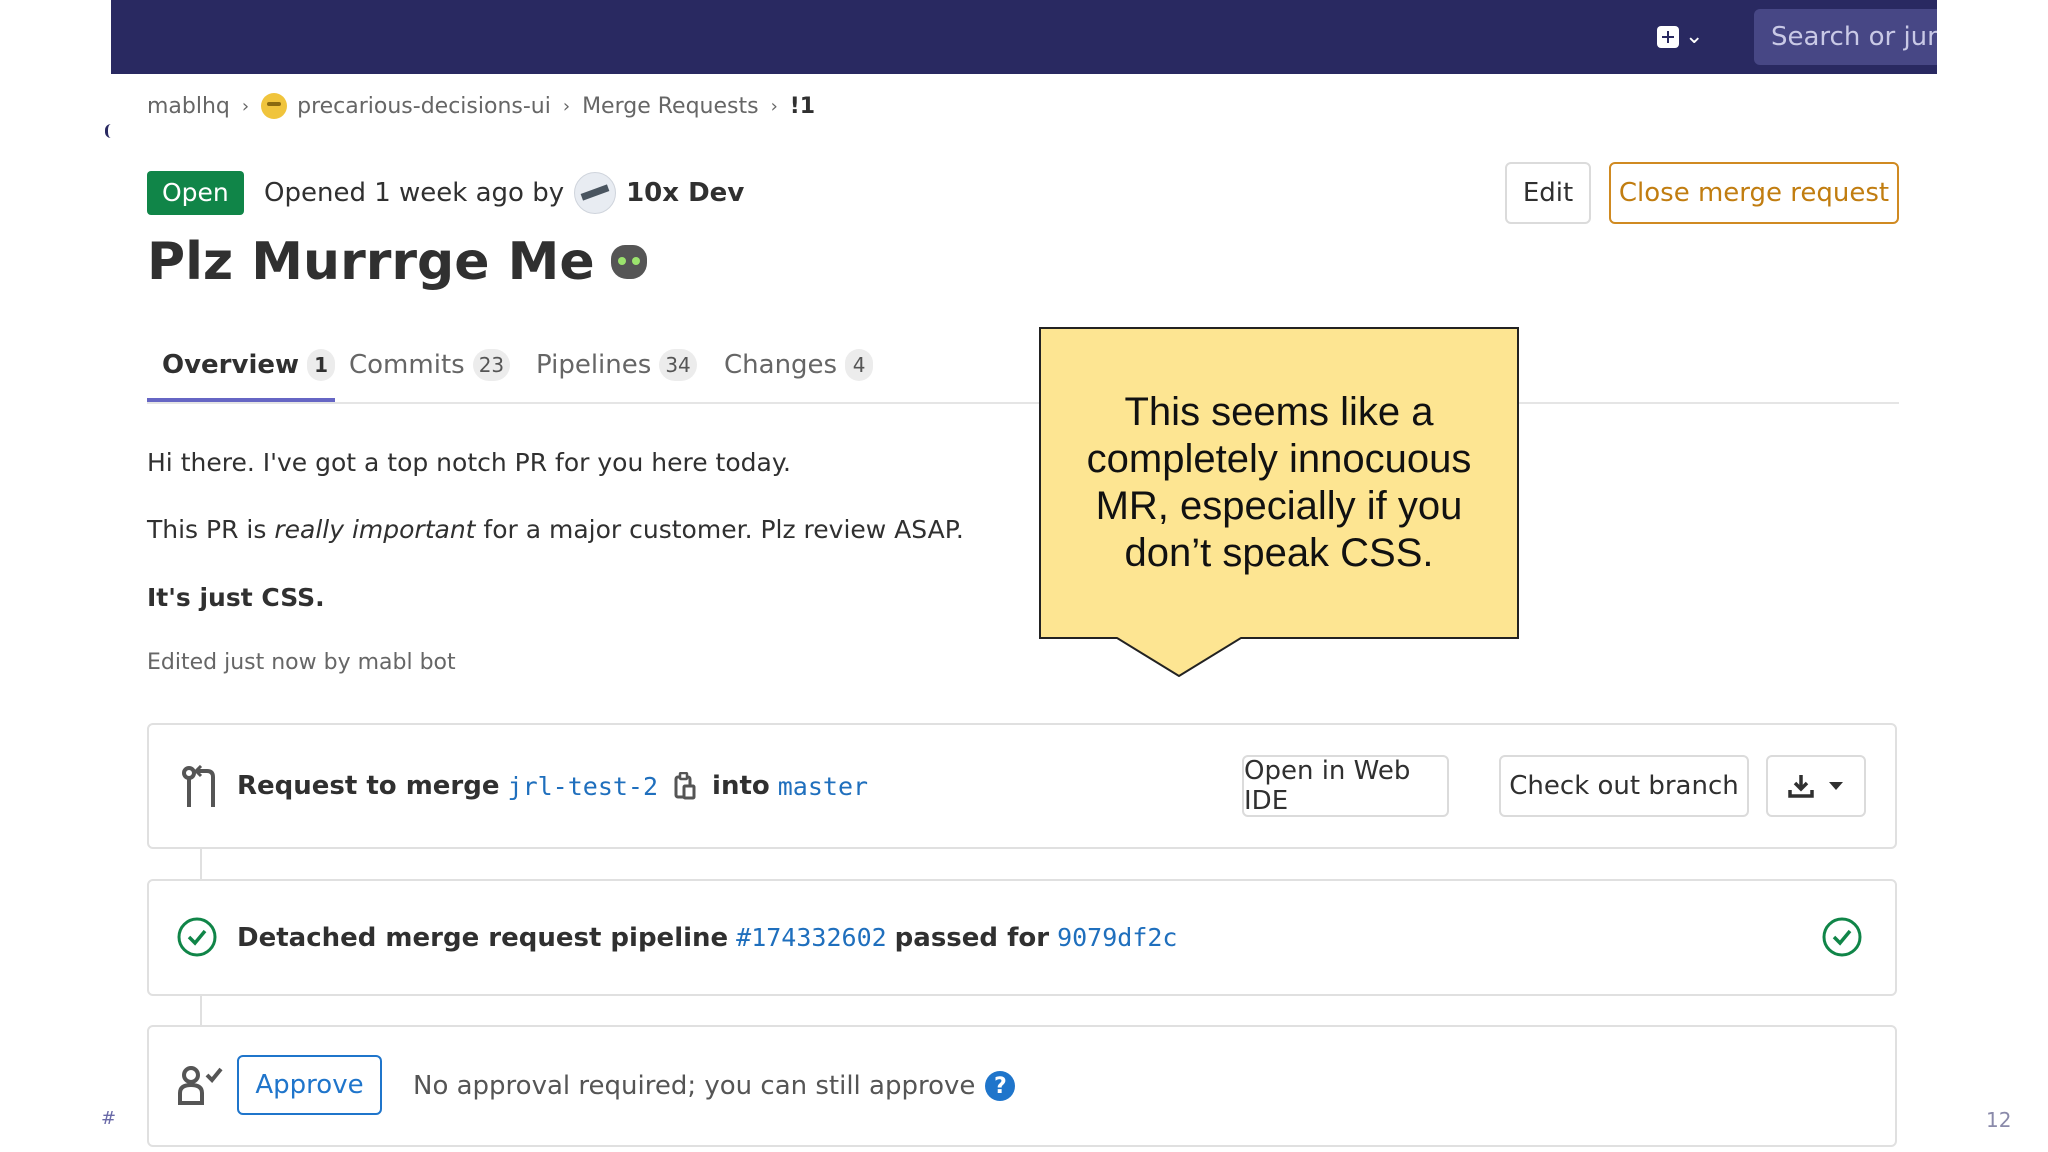 The height and width of the screenshot is (1152, 2048). What do you see at coordinates (741, 786) in the screenshot?
I see `merge-into-text: into` at bounding box center [741, 786].